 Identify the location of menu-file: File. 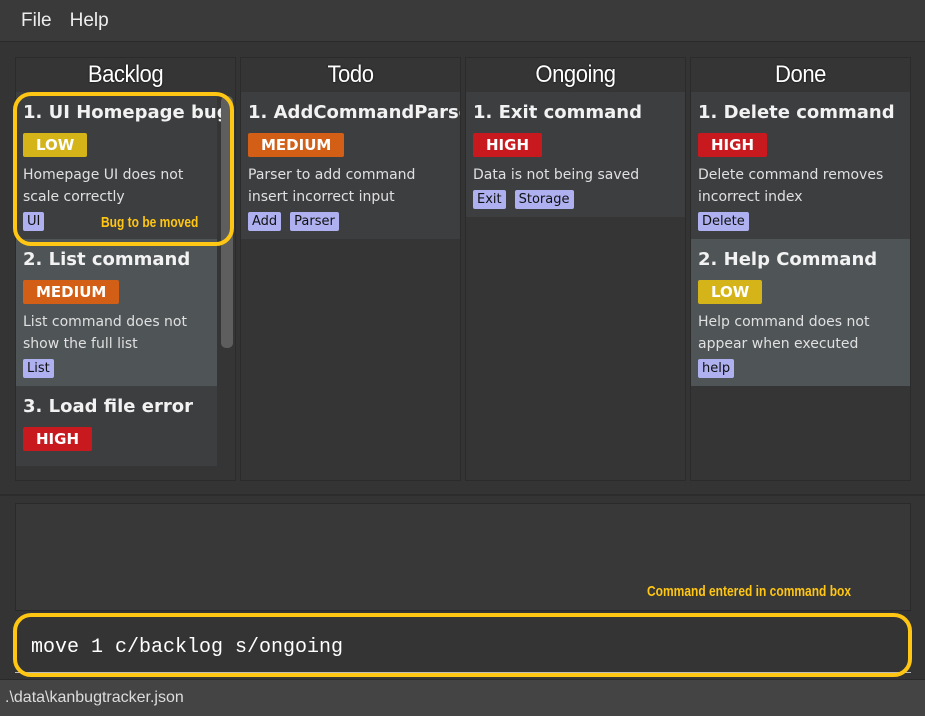
(36, 21).